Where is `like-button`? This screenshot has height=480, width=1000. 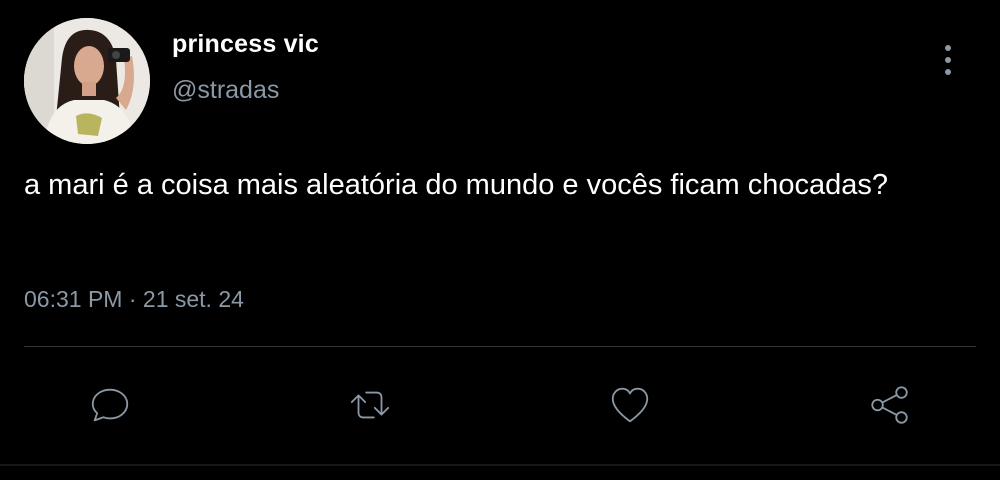 like-button is located at coordinates (630, 405).